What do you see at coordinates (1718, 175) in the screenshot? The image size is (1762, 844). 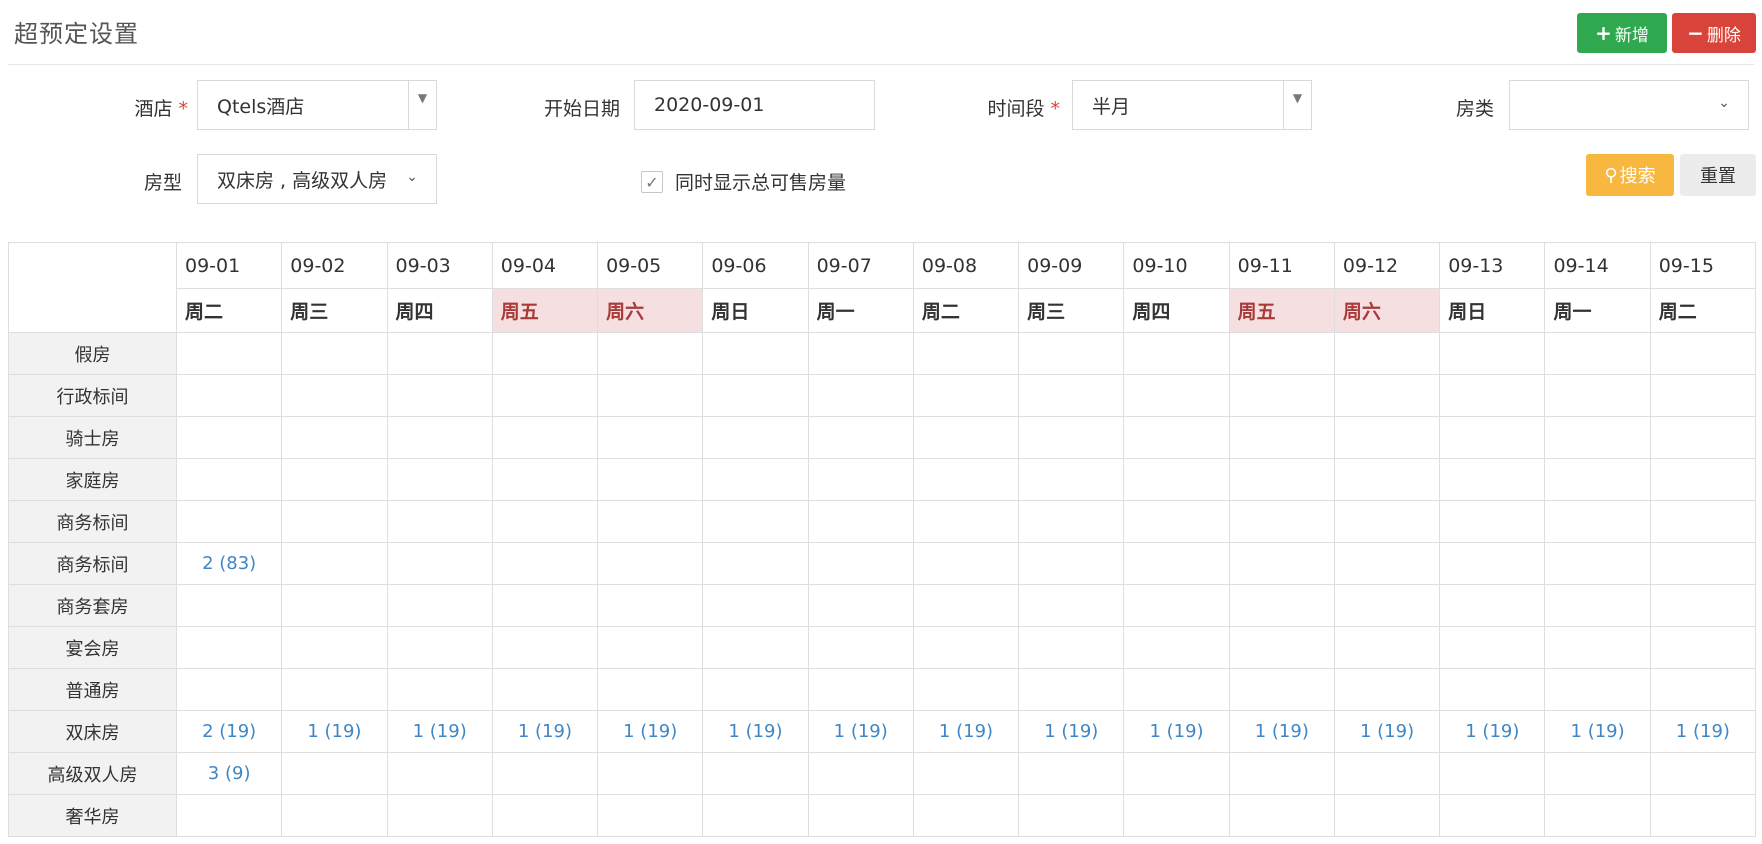 I see `reset-button: 重置` at bounding box center [1718, 175].